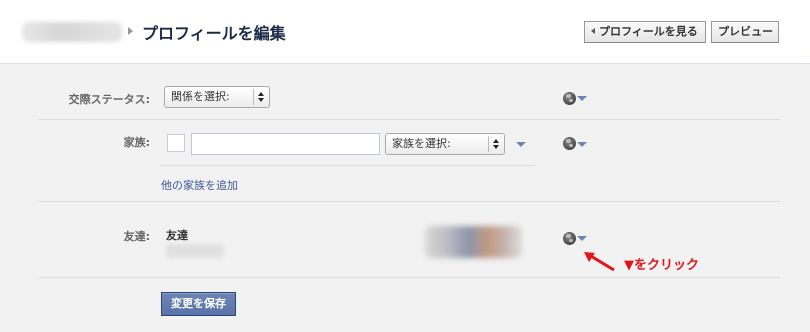 The width and height of the screenshot is (810, 332). Describe the element at coordinates (109, 99) in the screenshot. I see `relationship-label: 交際ステータス:` at that location.